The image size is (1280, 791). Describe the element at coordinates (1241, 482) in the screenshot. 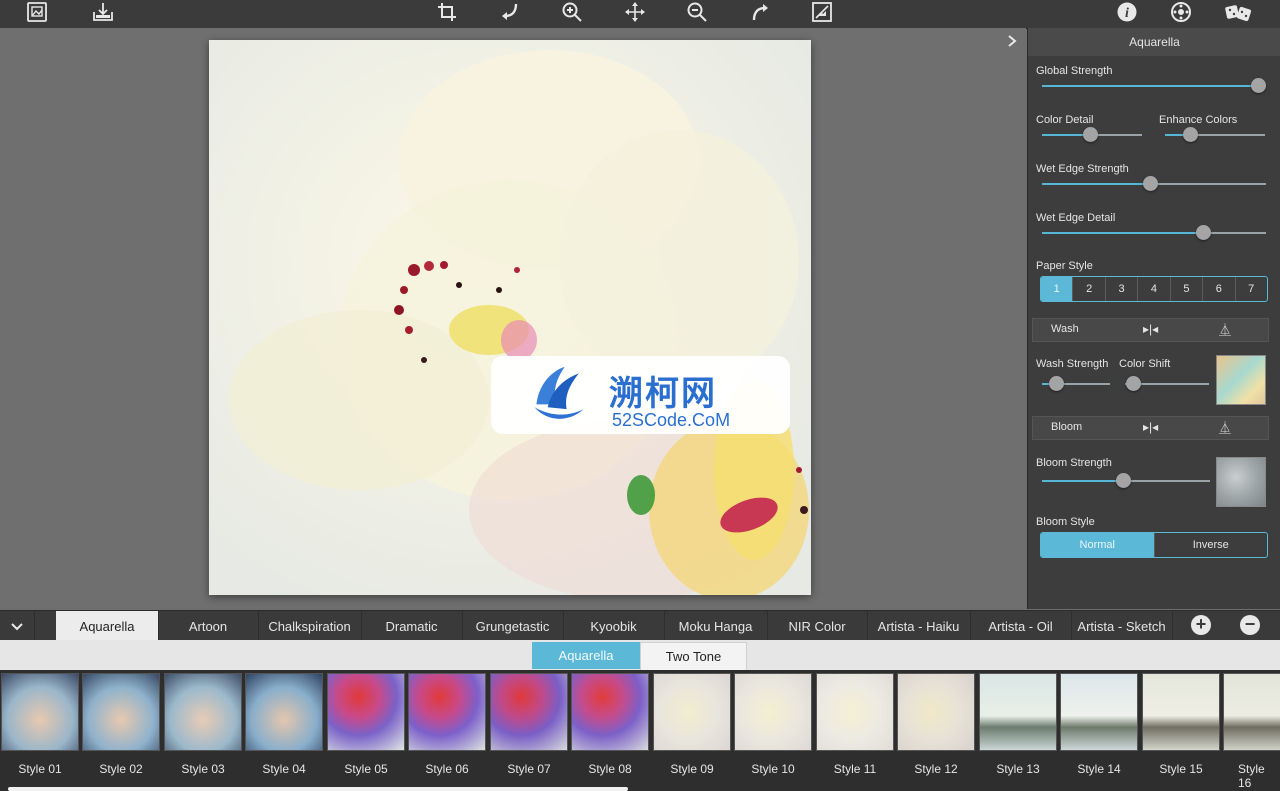

I see `bloom-texture-swatch` at that location.